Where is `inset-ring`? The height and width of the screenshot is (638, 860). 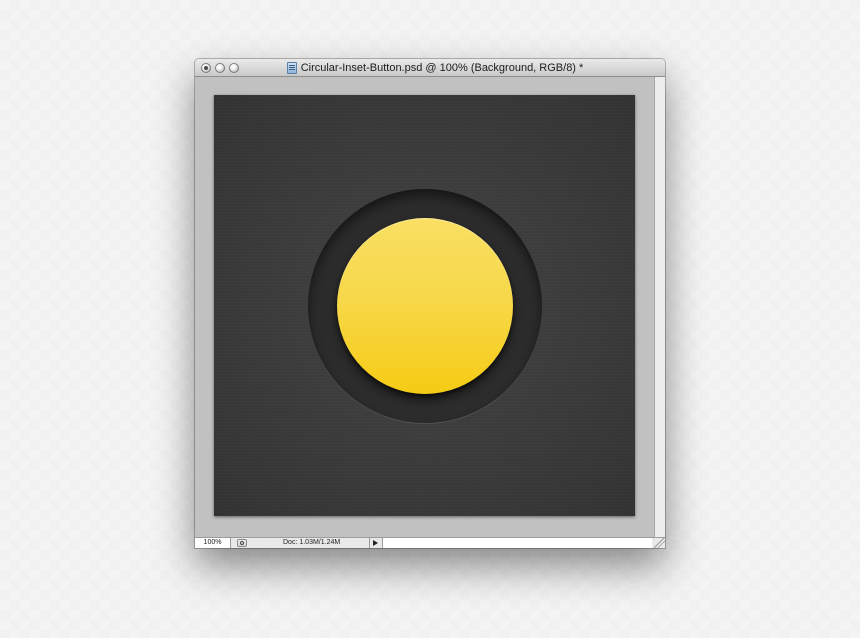
inset-ring is located at coordinates (425, 306).